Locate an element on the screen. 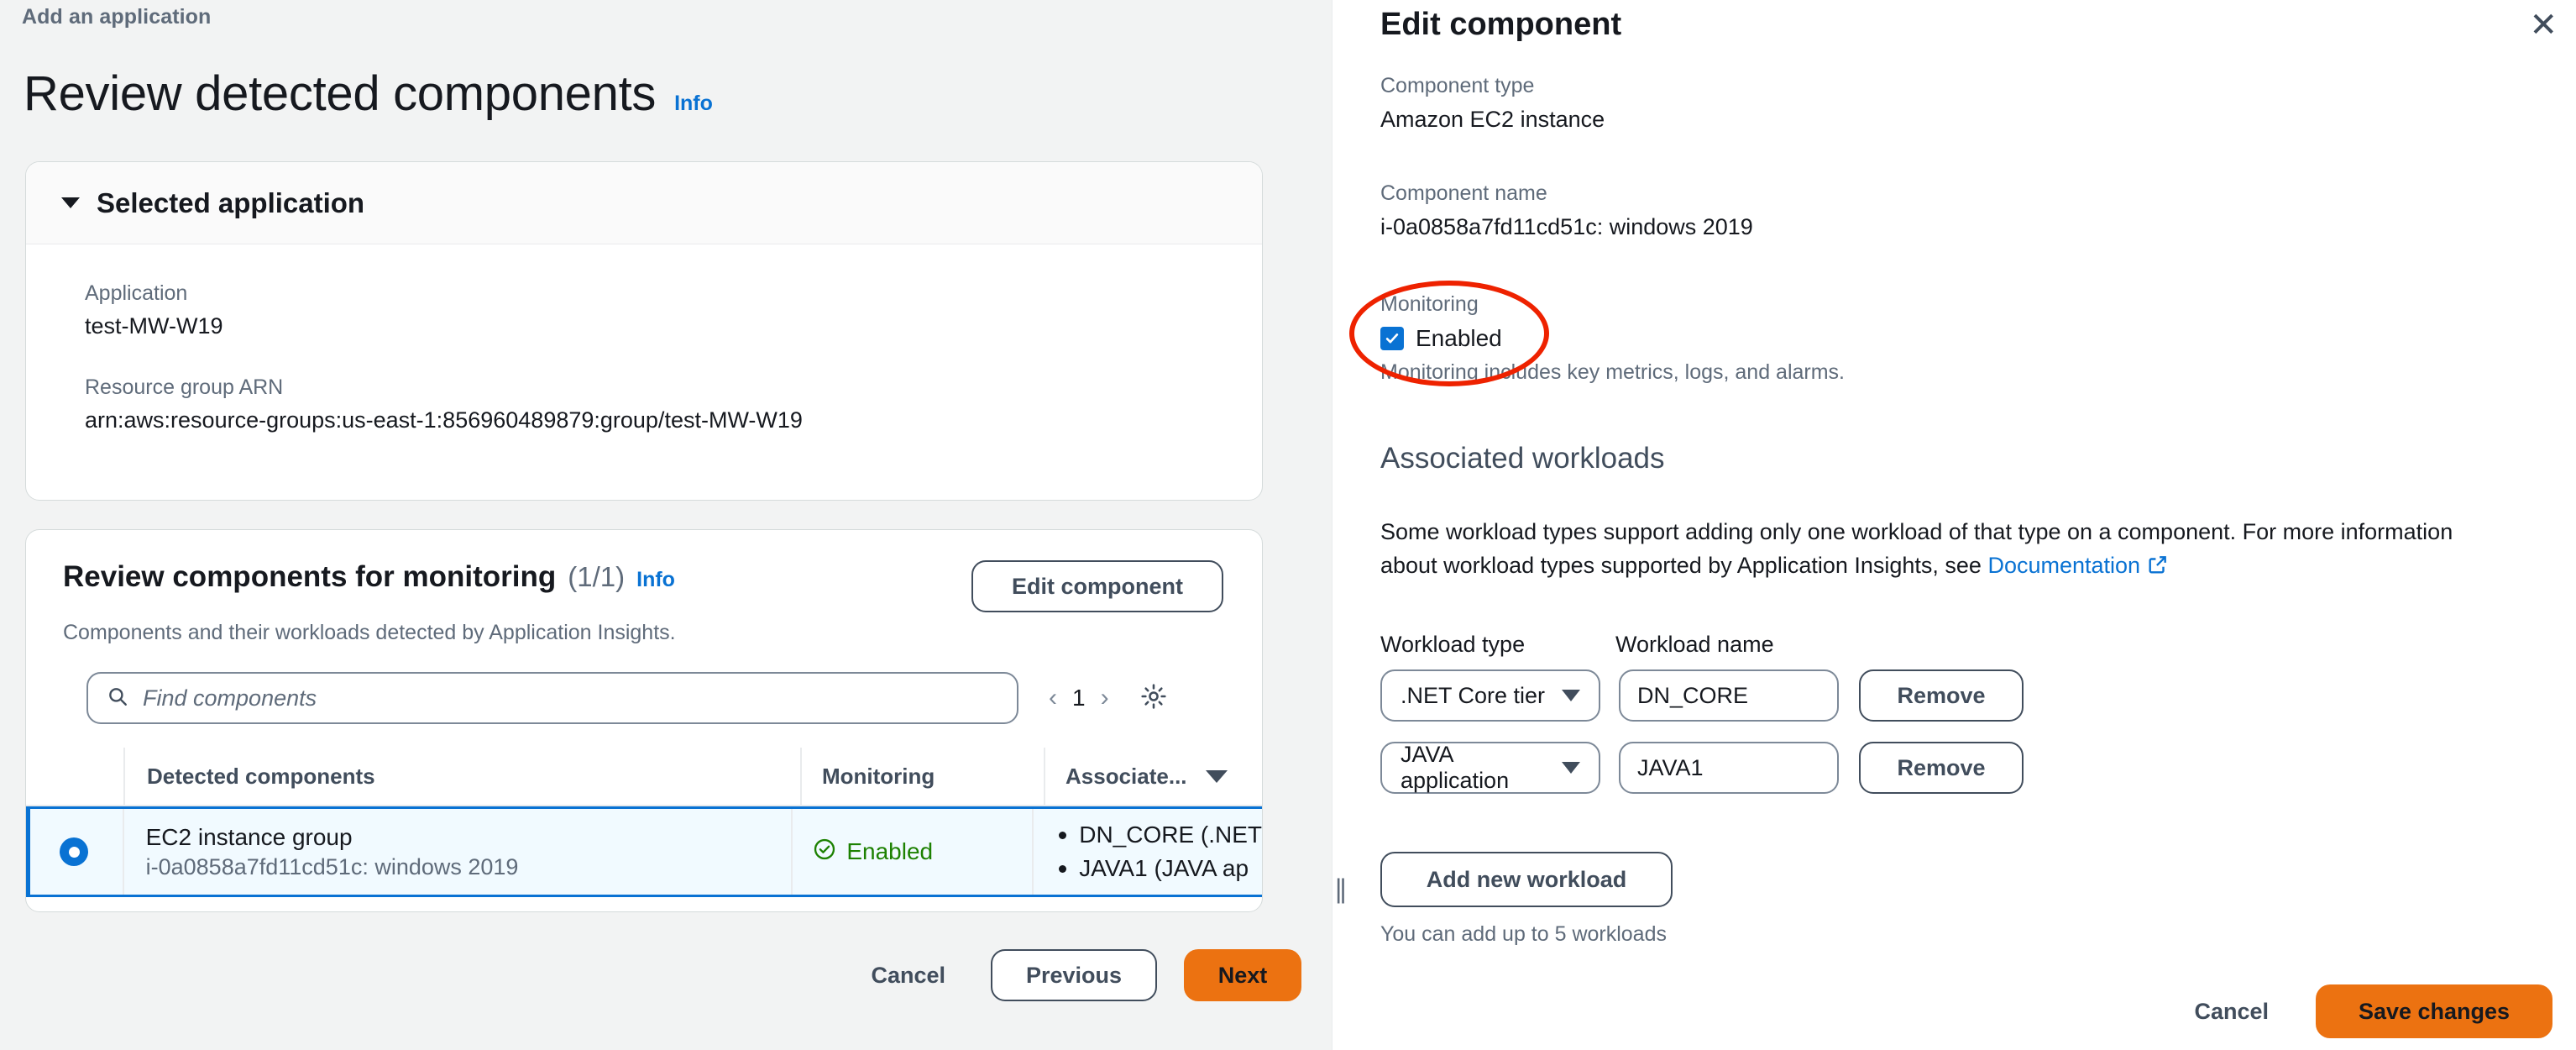 The image size is (2576, 1050). wizard-footer-actions: Cancel Previous Next is located at coordinates (1076, 975).